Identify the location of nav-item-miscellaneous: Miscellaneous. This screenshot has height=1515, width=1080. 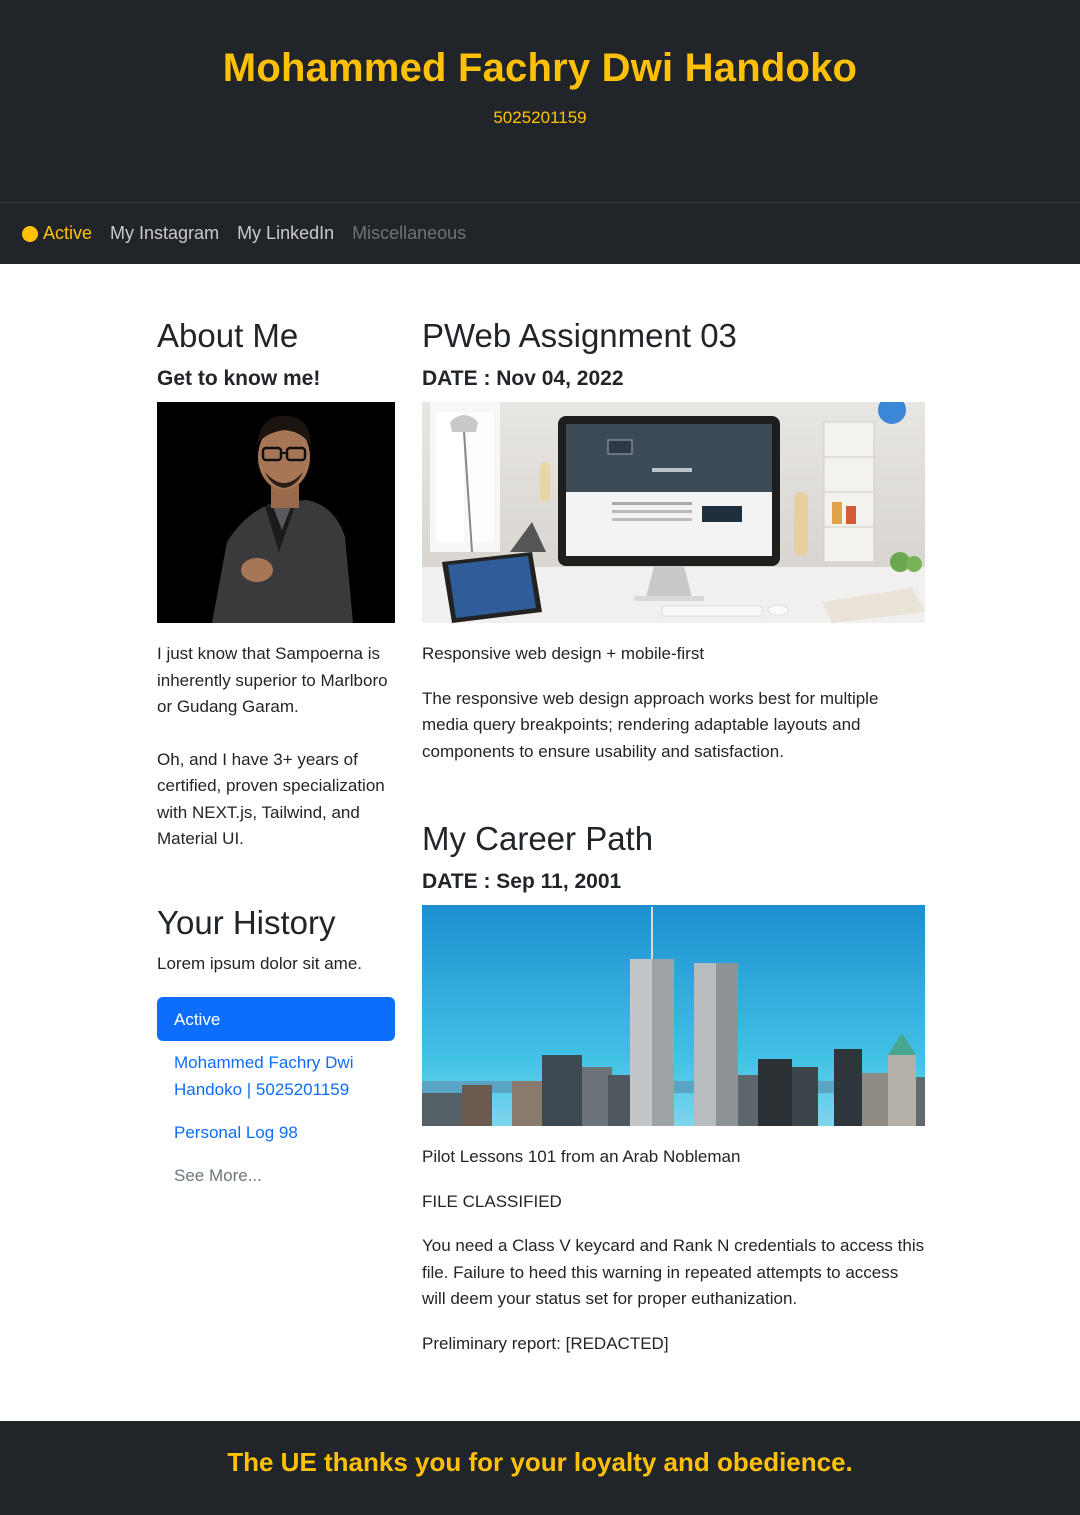
(409, 233).